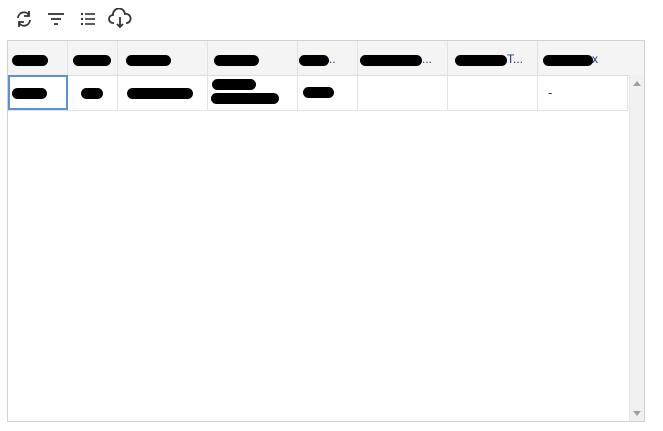 This screenshot has height=431, width=663. I want to click on header-scroll-corner, so click(635, 58).